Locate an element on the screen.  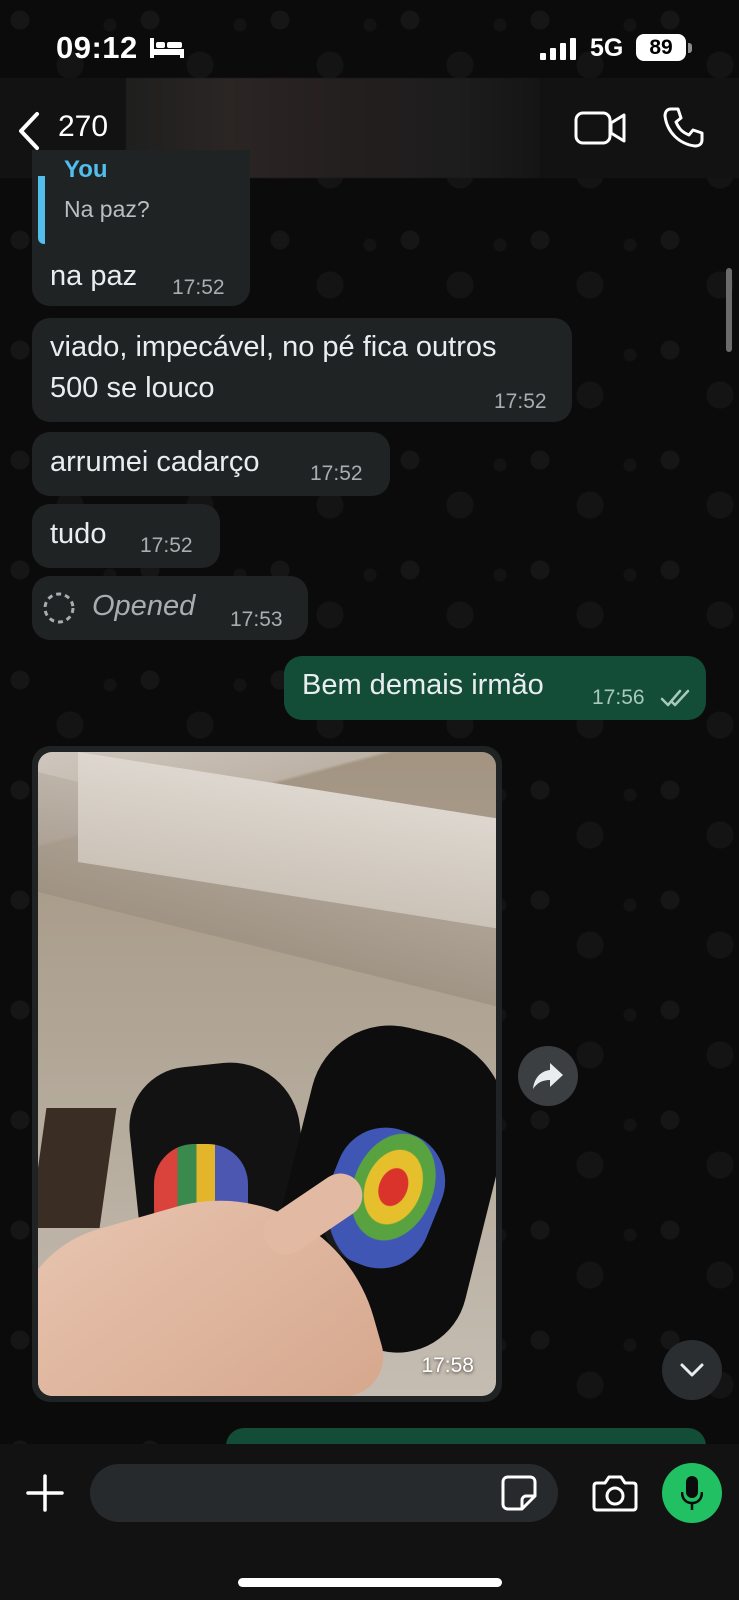
chevron-down-icon is located at coordinates (692, 1370).